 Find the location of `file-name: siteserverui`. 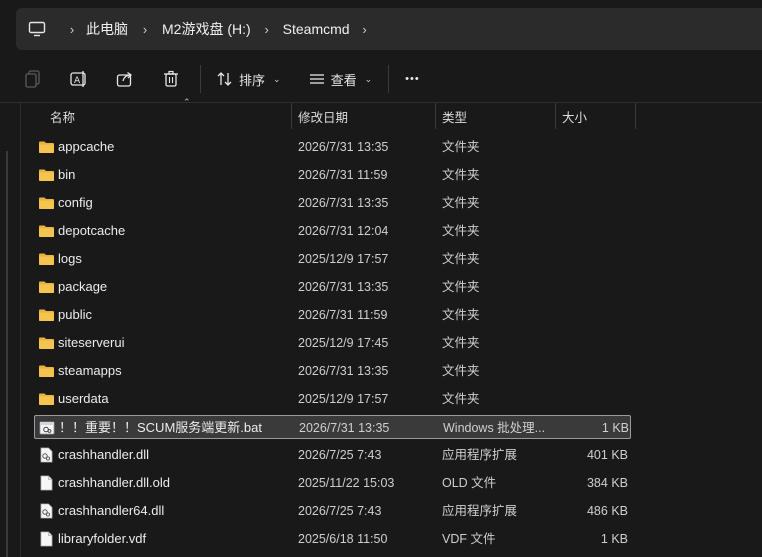

file-name: siteserverui is located at coordinates (91, 342).